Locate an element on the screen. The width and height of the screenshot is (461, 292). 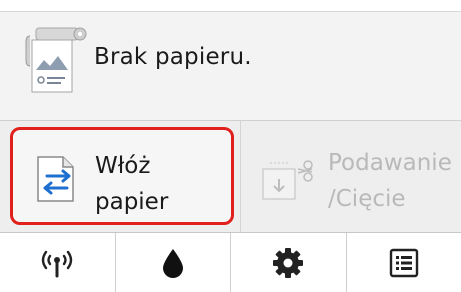
list-icon is located at coordinates (404, 263).